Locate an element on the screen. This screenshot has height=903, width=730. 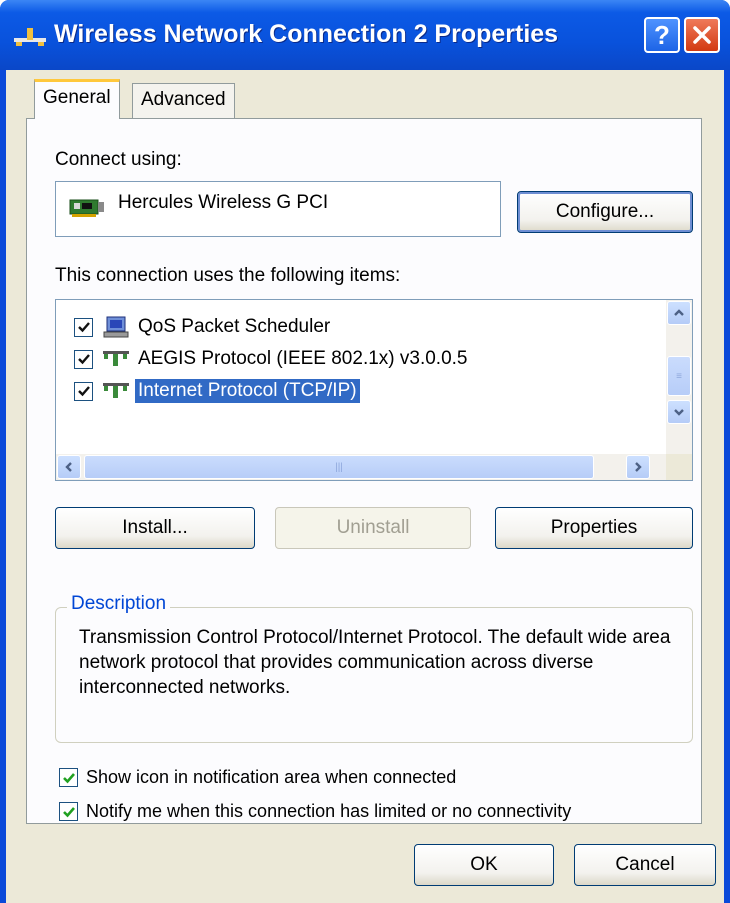
close-icon is located at coordinates (702, 35).